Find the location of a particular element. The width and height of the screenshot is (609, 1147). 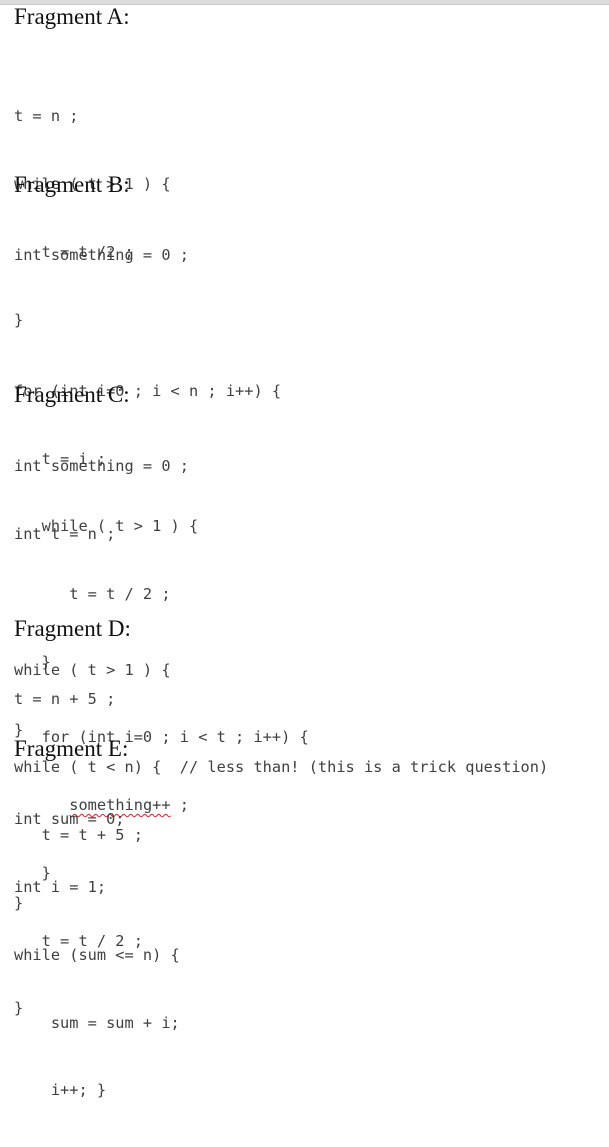

code-line: int i = 1; is located at coordinates (60, 886).